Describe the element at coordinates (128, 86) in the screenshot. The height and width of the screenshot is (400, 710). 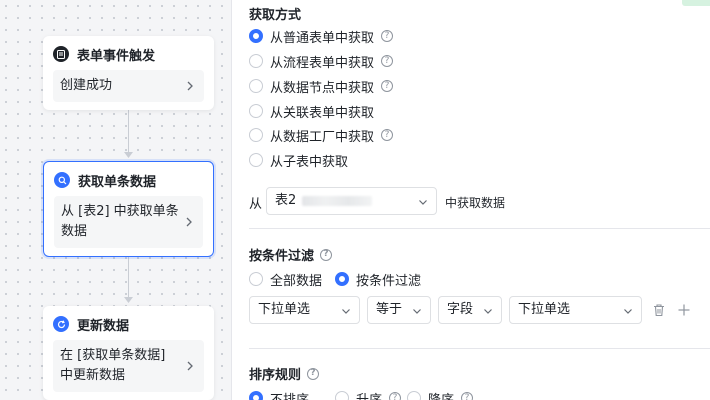
I see `node-summary: 创建成功` at that location.